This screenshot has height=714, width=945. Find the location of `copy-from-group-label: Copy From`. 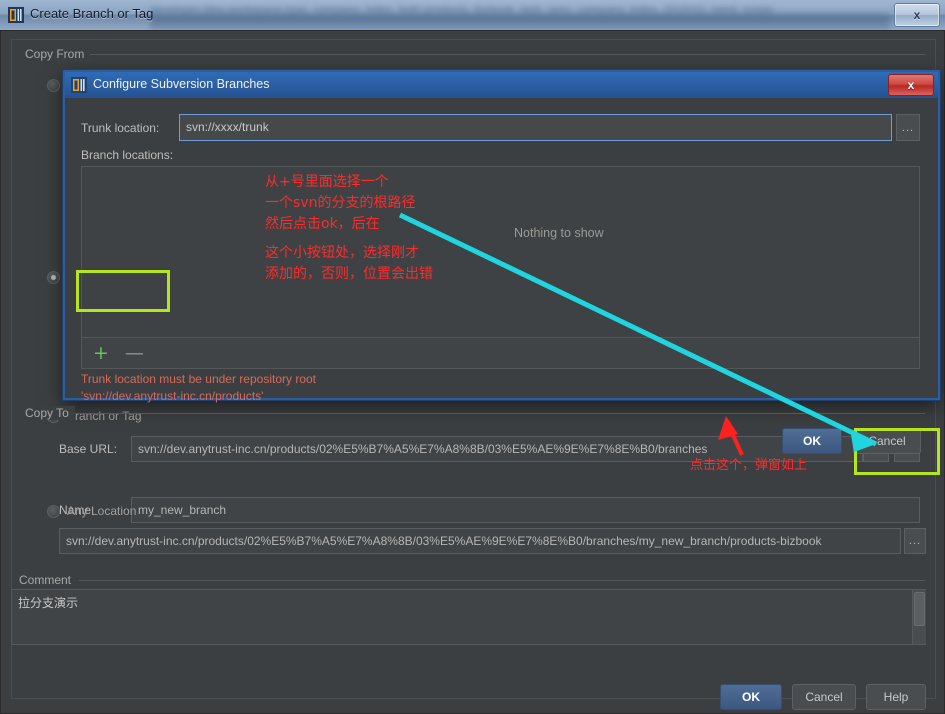

copy-from-group-label: Copy From is located at coordinates (55, 54).